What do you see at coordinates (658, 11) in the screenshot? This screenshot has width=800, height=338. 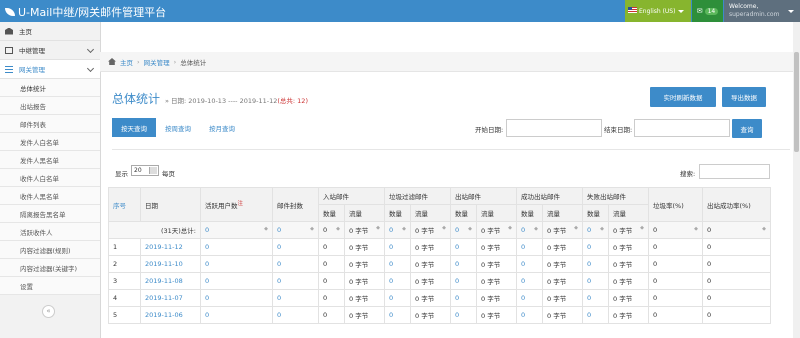 I see `language-selector: English (US)` at bounding box center [658, 11].